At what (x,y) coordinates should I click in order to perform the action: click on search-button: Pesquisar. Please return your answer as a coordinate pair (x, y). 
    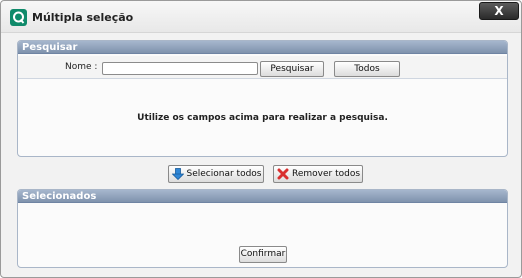
    Looking at the image, I should click on (292, 69).